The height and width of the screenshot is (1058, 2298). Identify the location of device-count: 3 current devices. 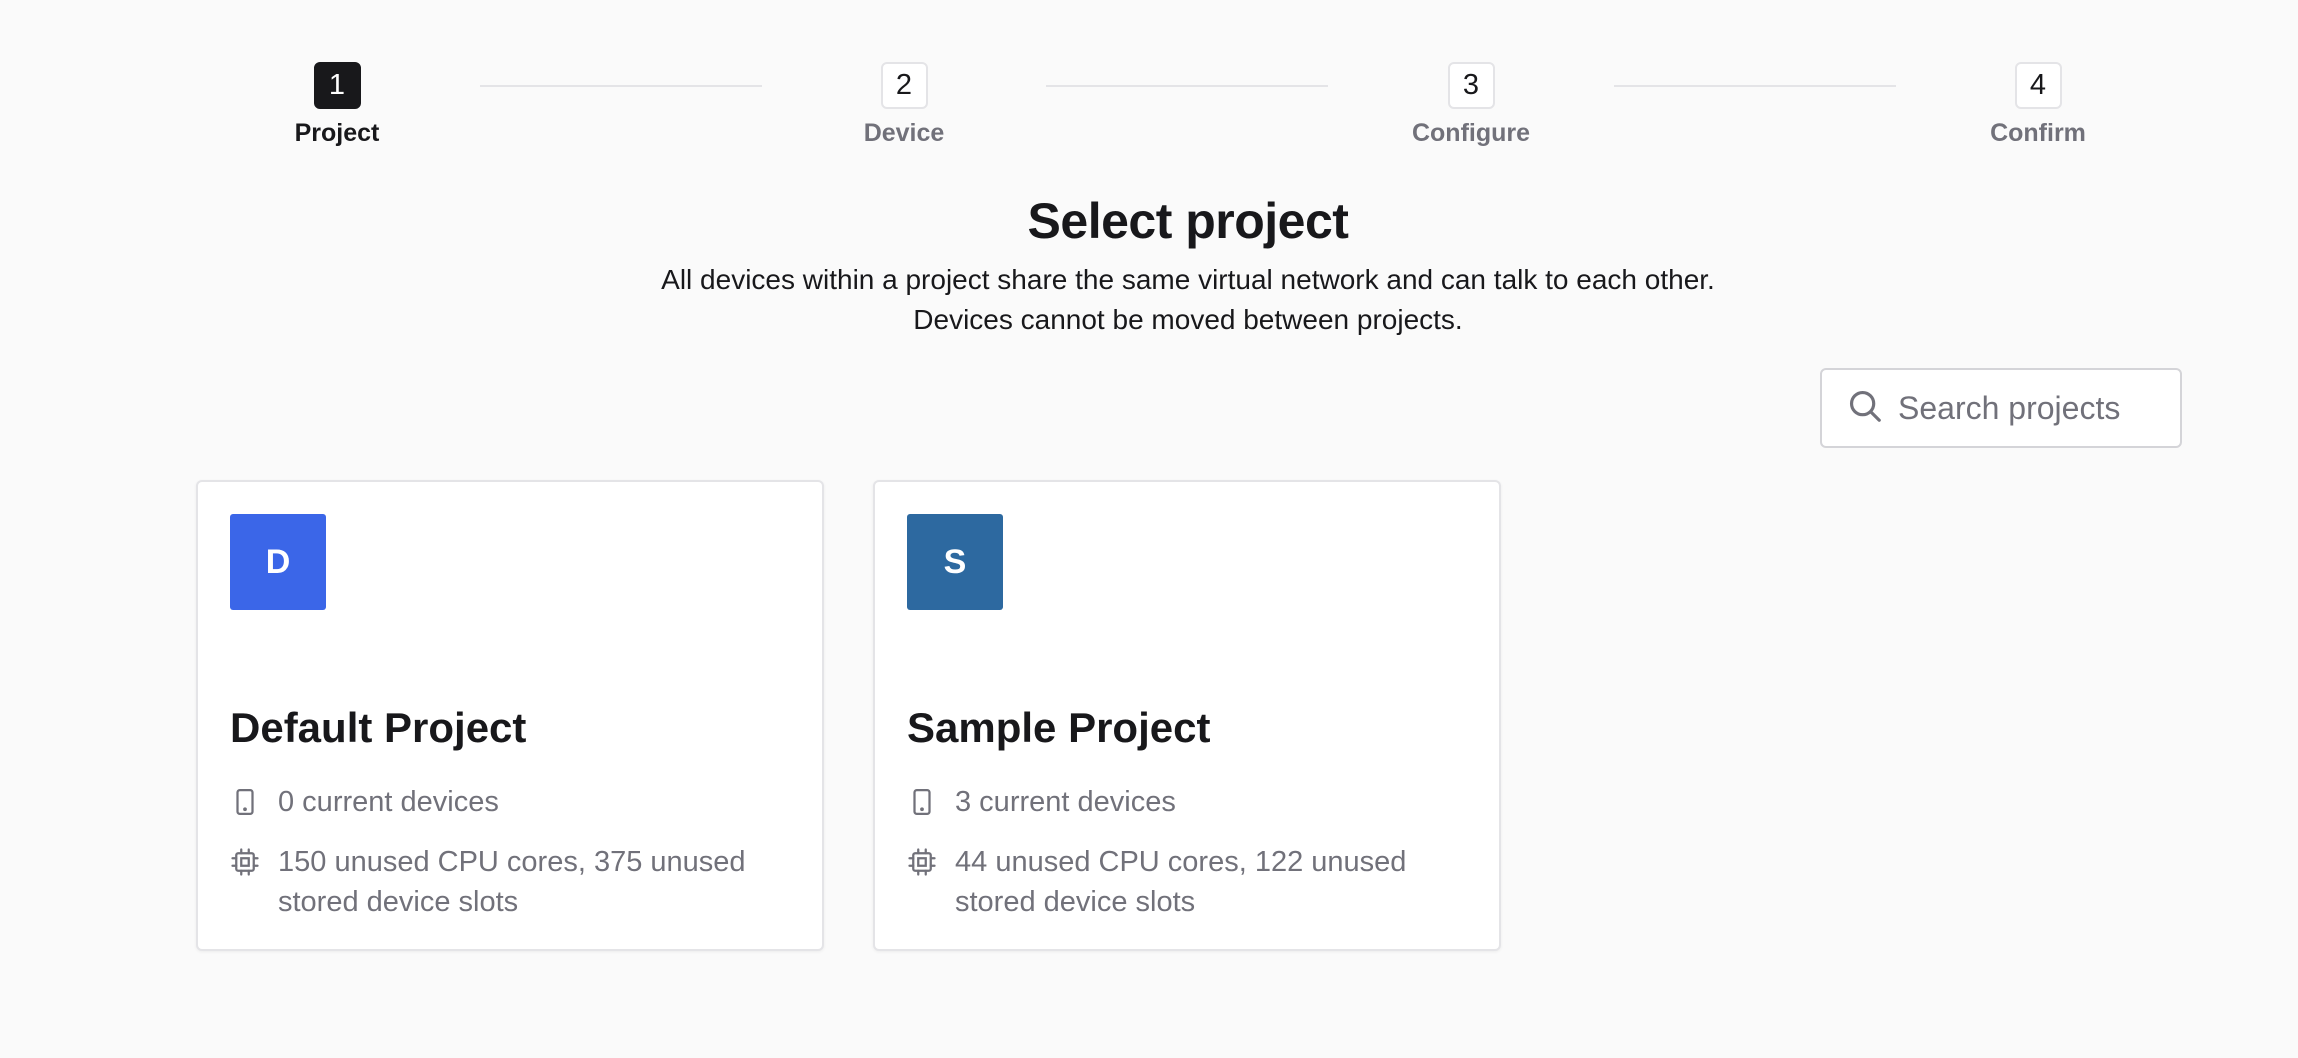
(1065, 802).